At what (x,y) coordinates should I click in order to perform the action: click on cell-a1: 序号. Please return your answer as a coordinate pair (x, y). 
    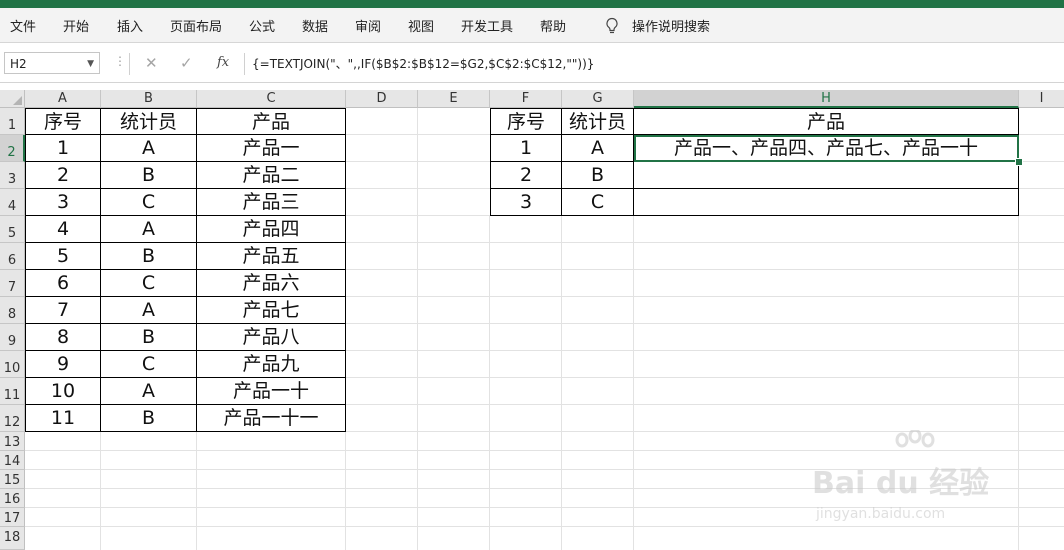
    Looking at the image, I should click on (63, 121).